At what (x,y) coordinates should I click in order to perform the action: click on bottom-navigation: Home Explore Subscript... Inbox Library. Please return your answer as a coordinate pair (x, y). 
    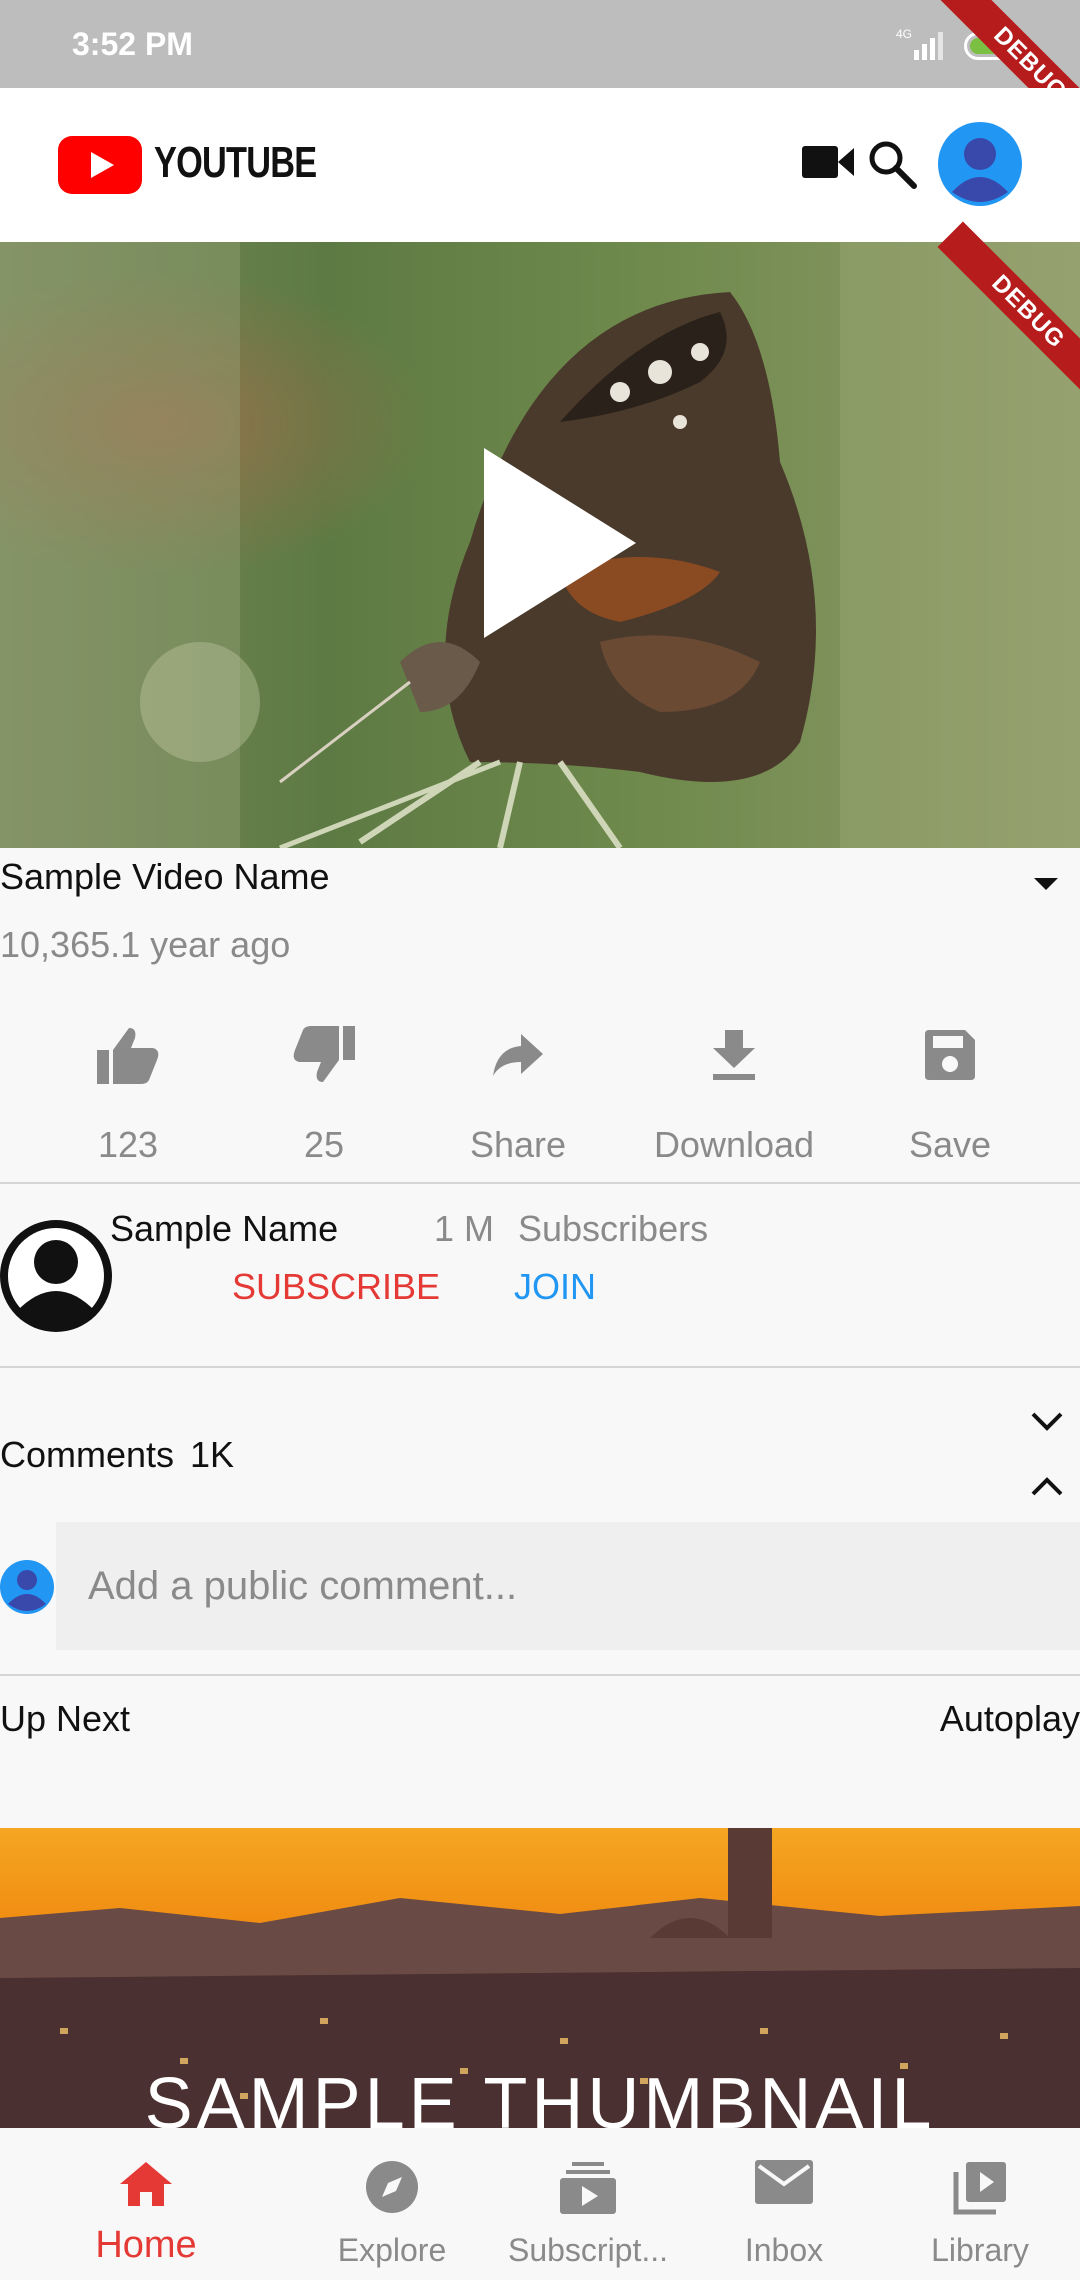
    Looking at the image, I should click on (540, 2204).